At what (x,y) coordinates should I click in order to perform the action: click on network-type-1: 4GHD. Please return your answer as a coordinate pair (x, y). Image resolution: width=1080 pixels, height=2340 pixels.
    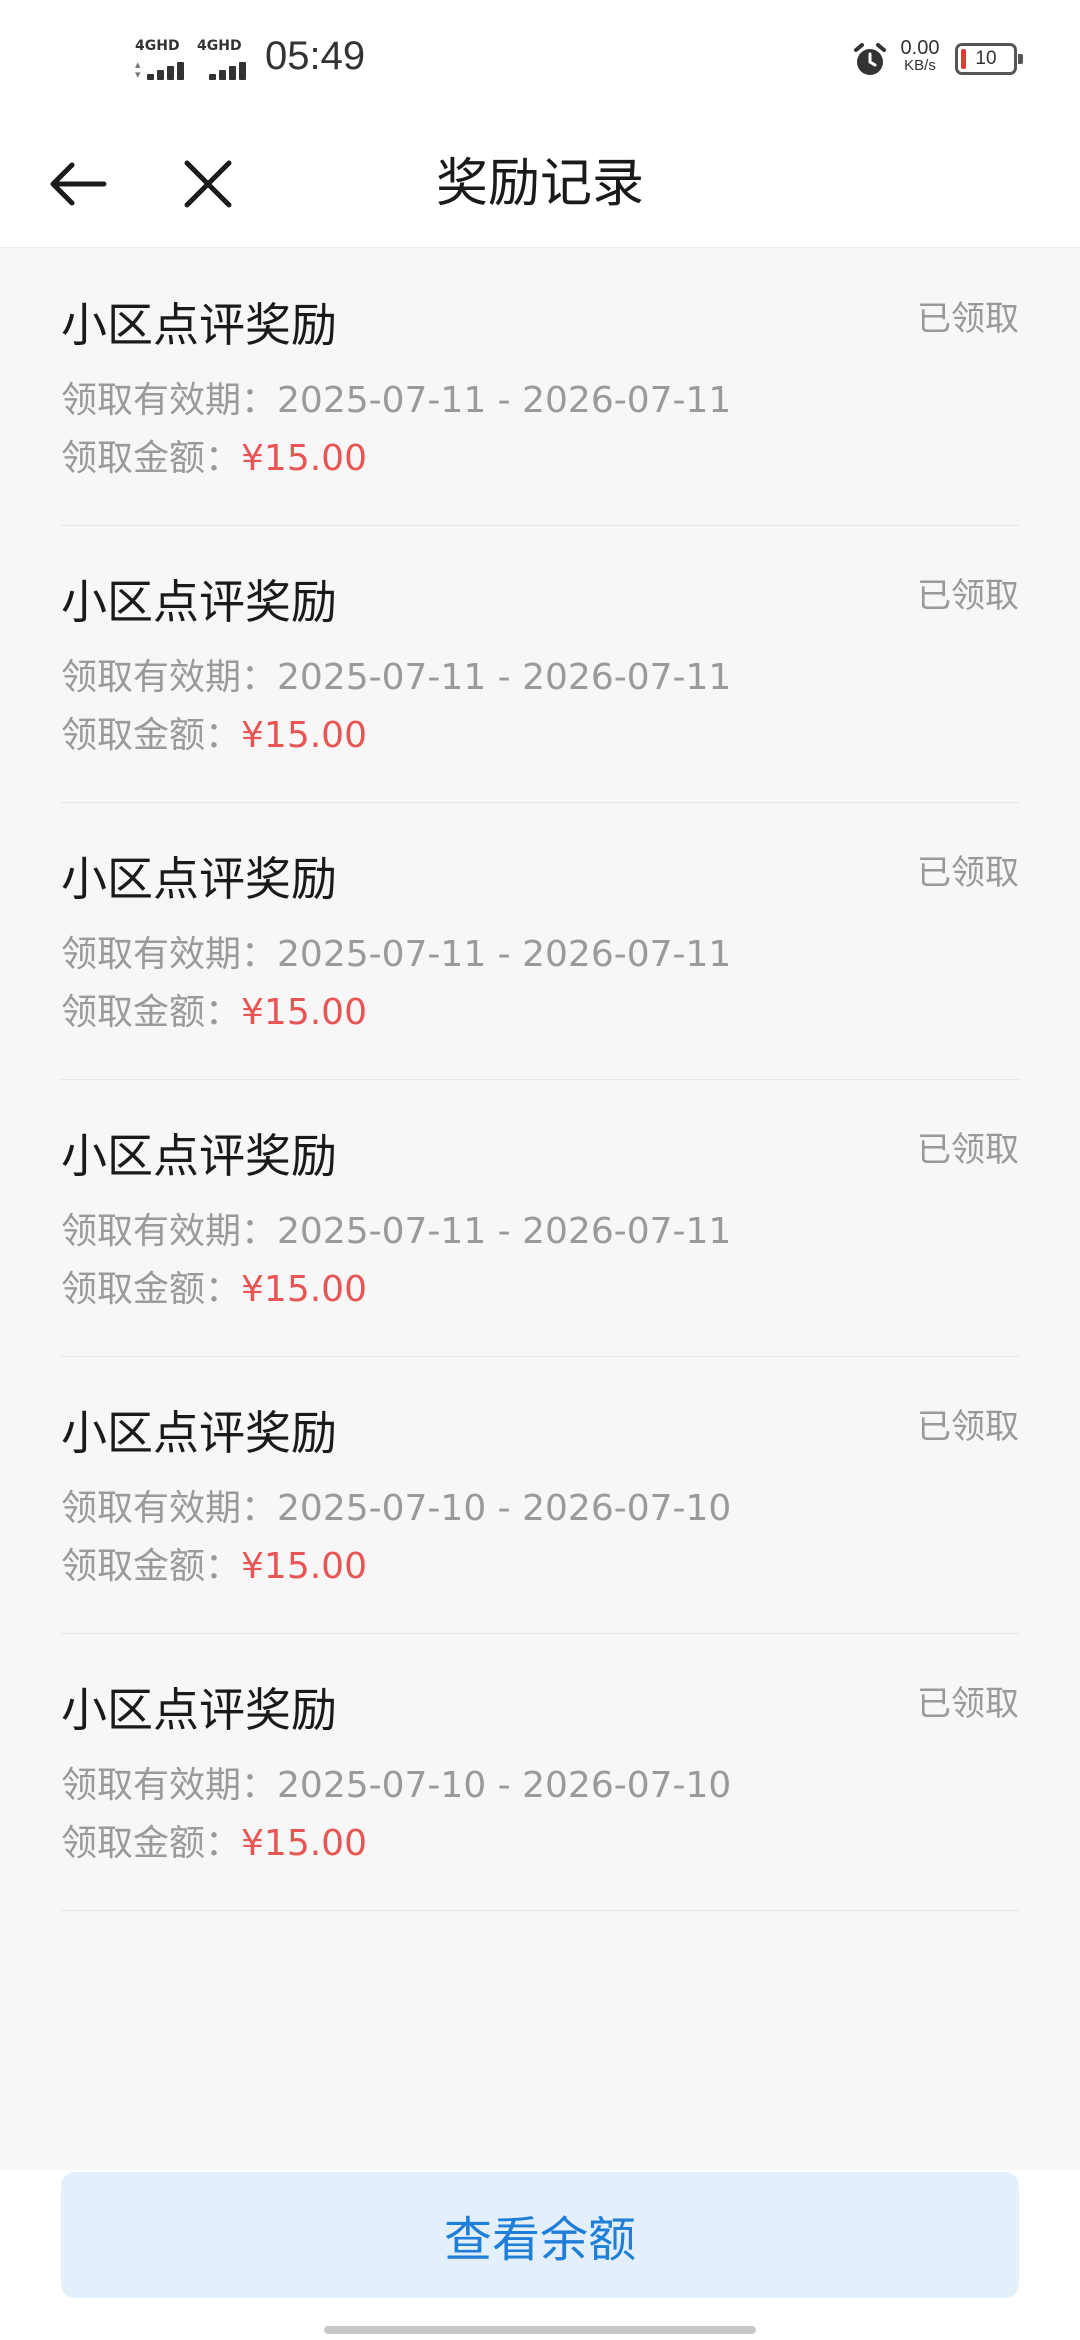
    Looking at the image, I should click on (157, 46).